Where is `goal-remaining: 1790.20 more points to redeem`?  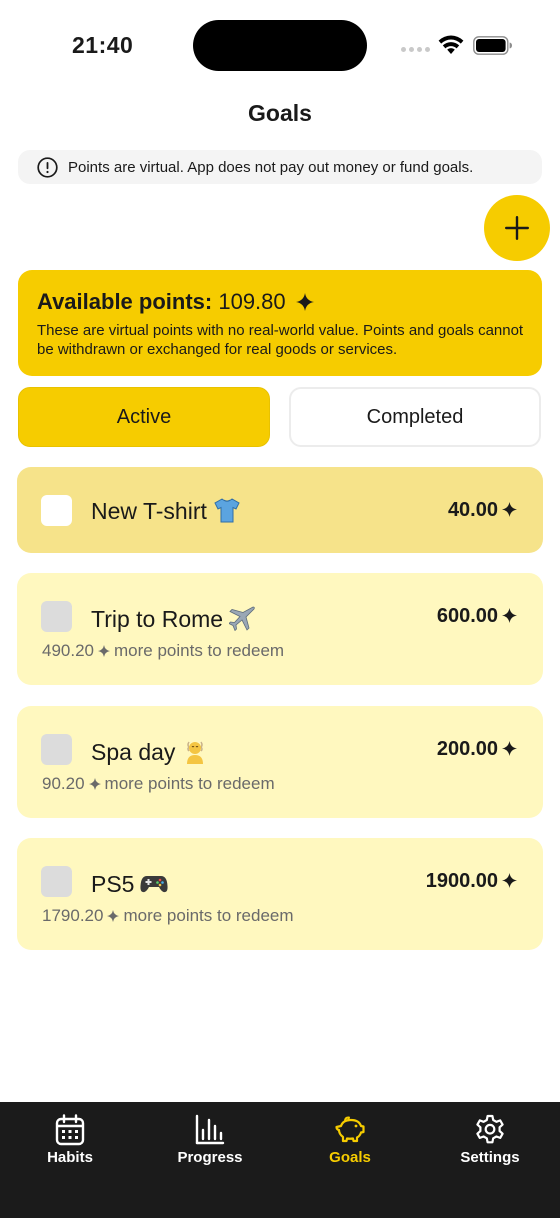 goal-remaining: 1790.20 more points to redeem is located at coordinates (168, 916).